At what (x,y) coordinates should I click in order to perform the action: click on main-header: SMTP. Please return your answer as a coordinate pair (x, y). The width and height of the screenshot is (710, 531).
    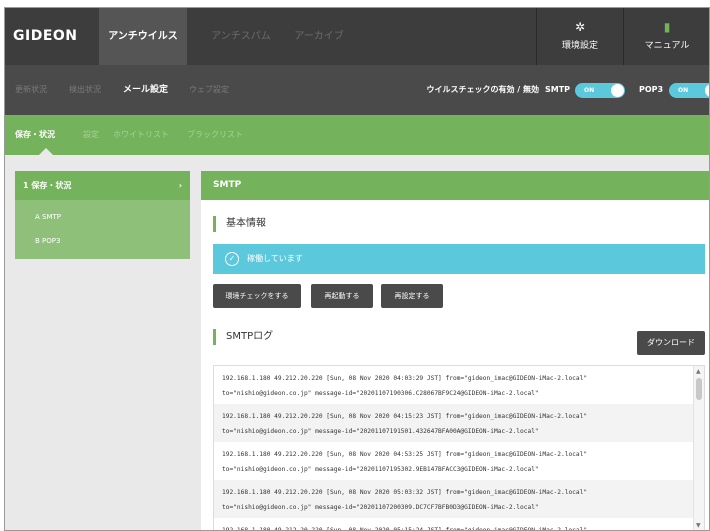
    Looking at the image, I should click on (455, 185).